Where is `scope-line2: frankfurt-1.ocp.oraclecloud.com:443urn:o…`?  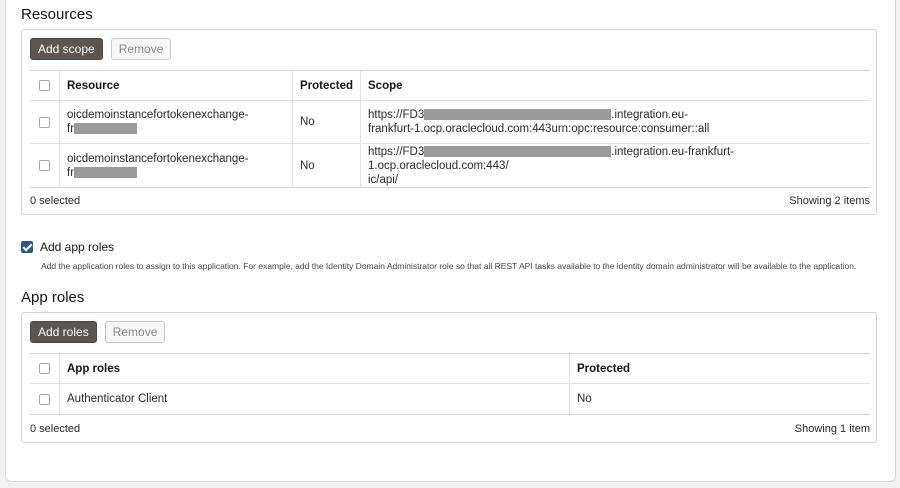
scope-line2: frankfurt-1.ocp.oraclecloud.com:443urn:o… is located at coordinates (539, 129).